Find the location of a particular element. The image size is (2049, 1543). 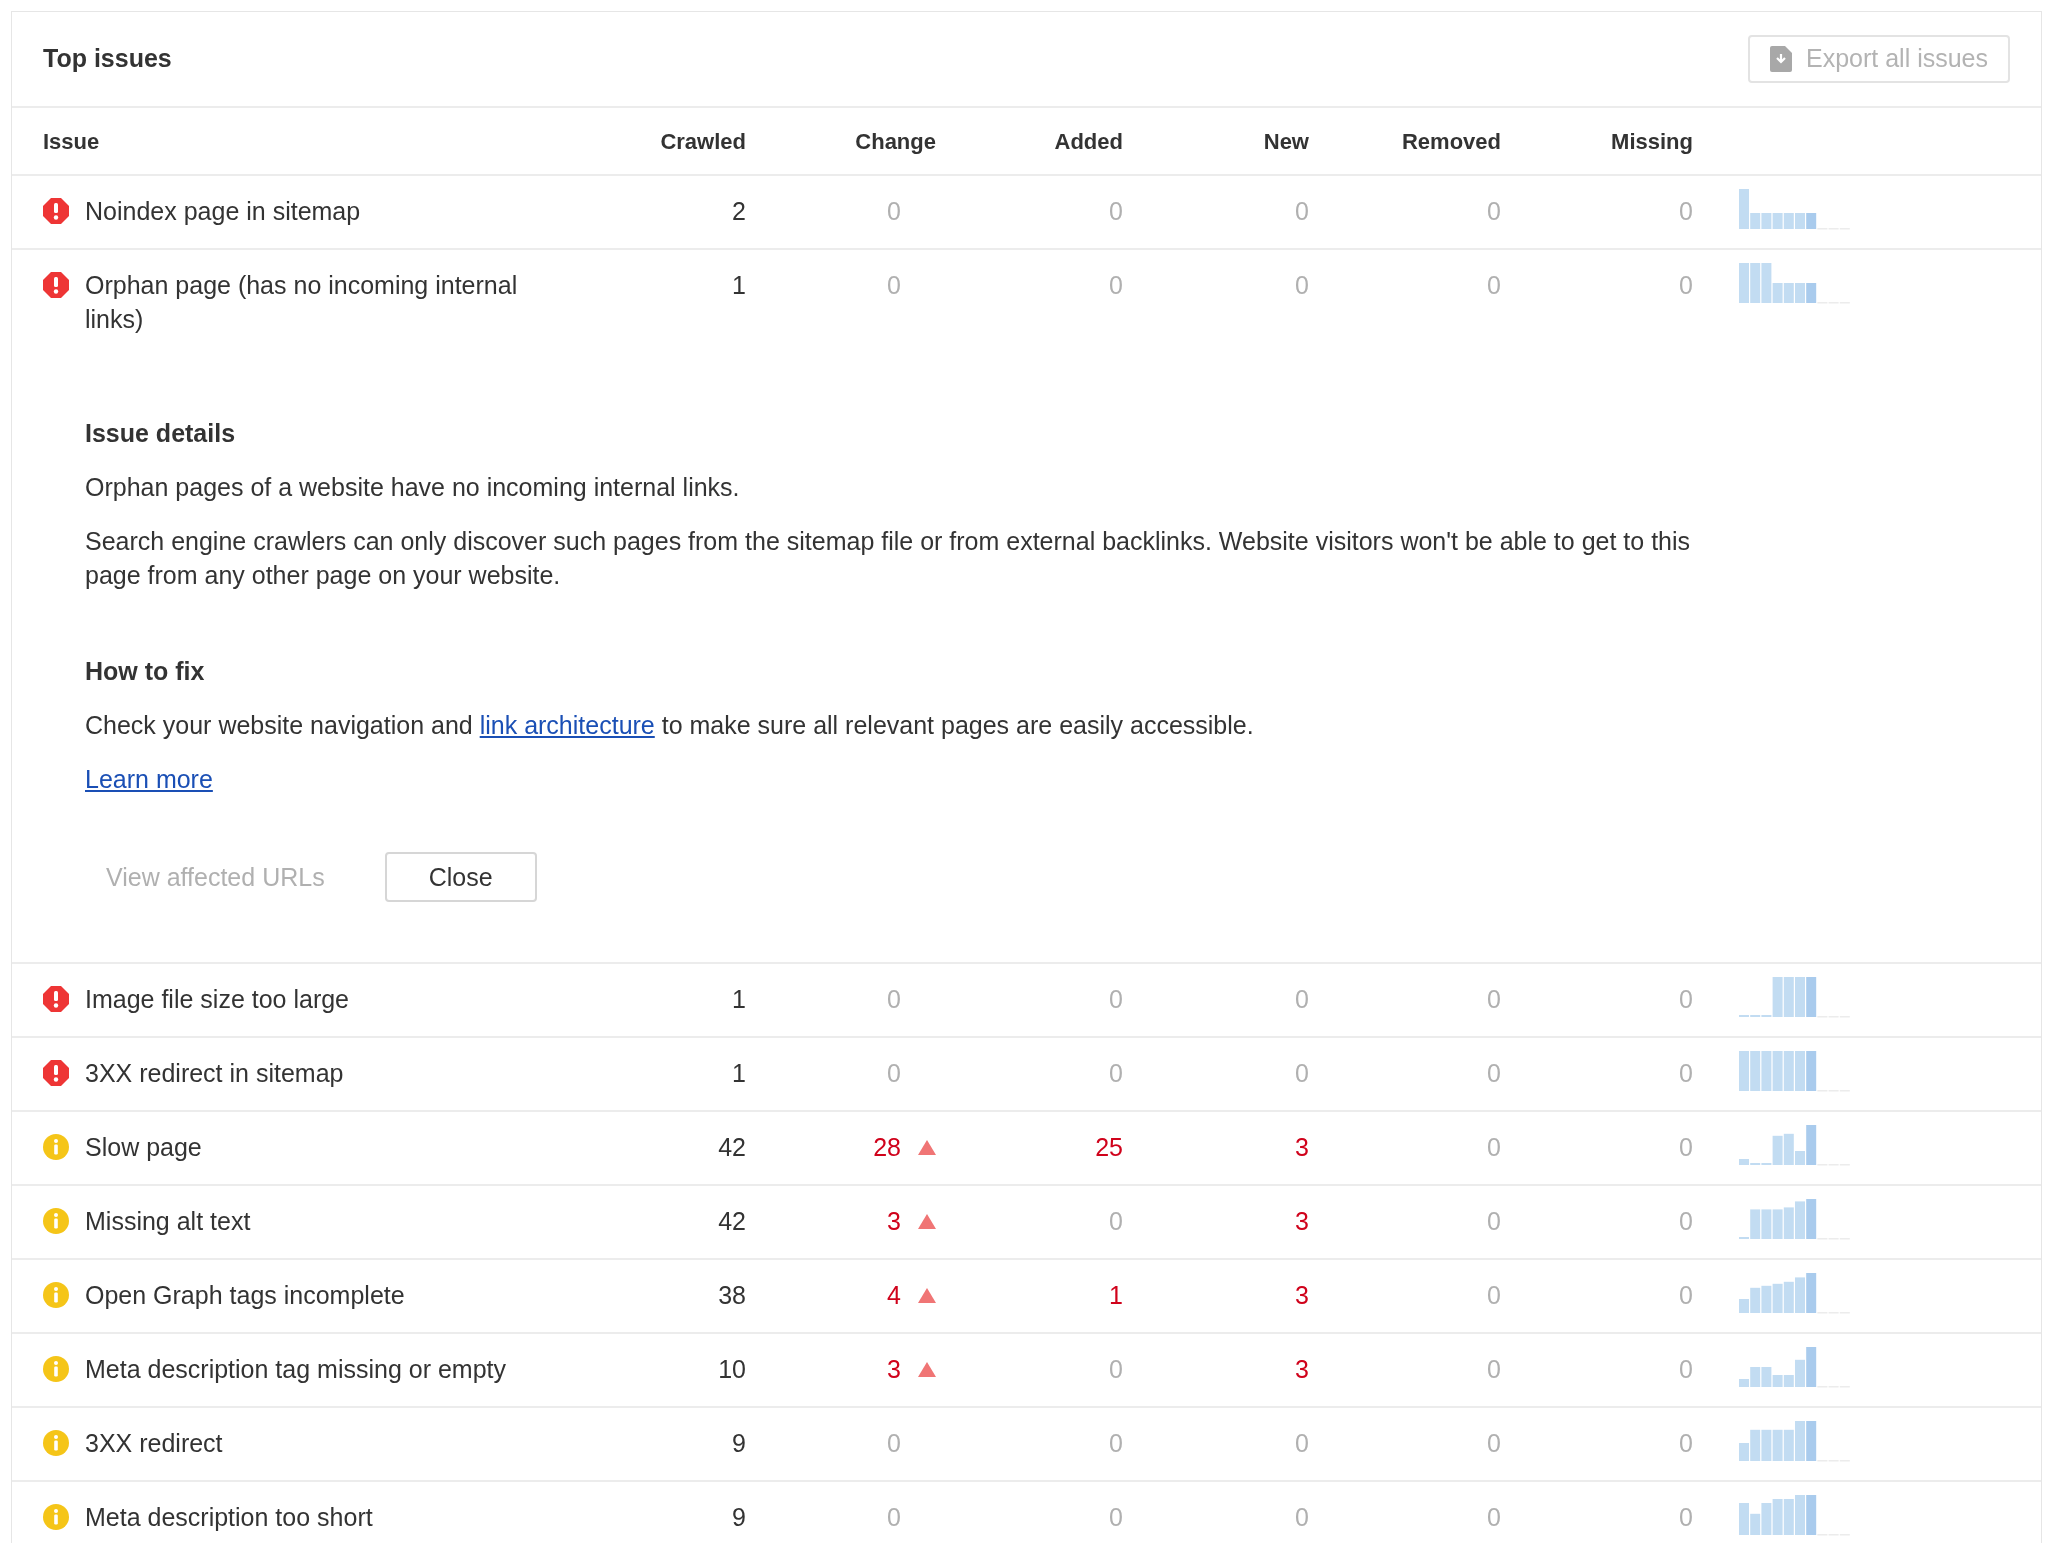

column-header: Missing is located at coordinates (1597, 141).